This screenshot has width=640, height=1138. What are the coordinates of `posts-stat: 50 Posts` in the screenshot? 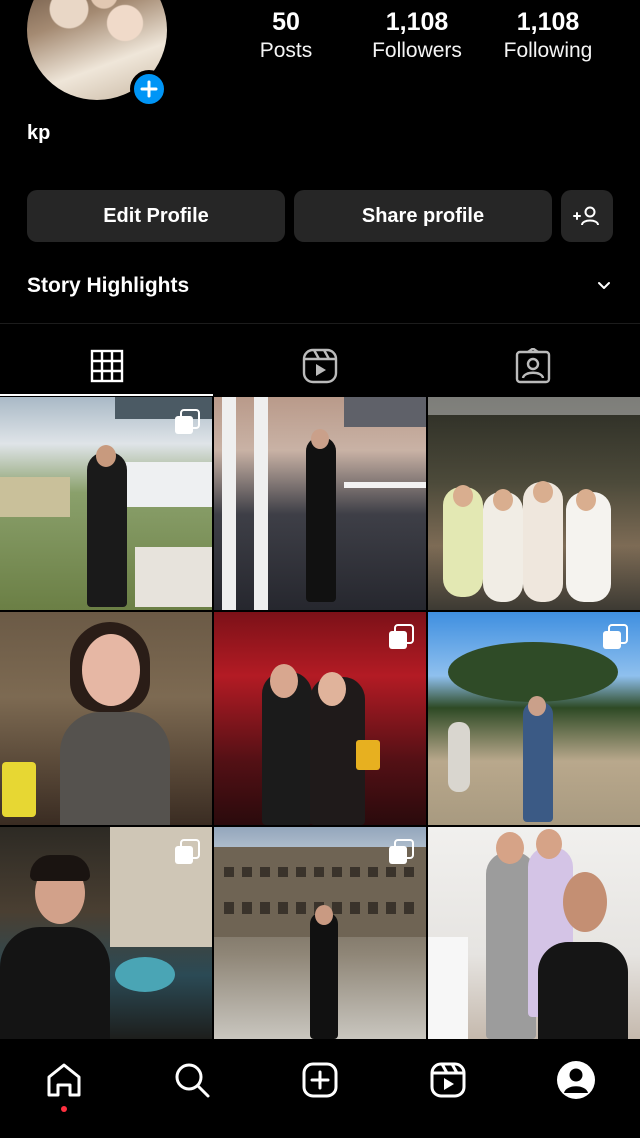 It's located at (286, 37).